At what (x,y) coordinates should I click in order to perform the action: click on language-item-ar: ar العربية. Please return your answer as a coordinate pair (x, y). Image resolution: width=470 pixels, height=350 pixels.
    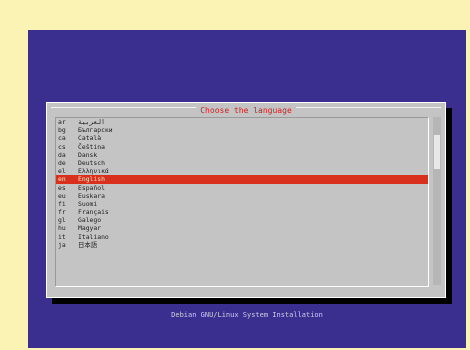
    Looking at the image, I should click on (242, 122).